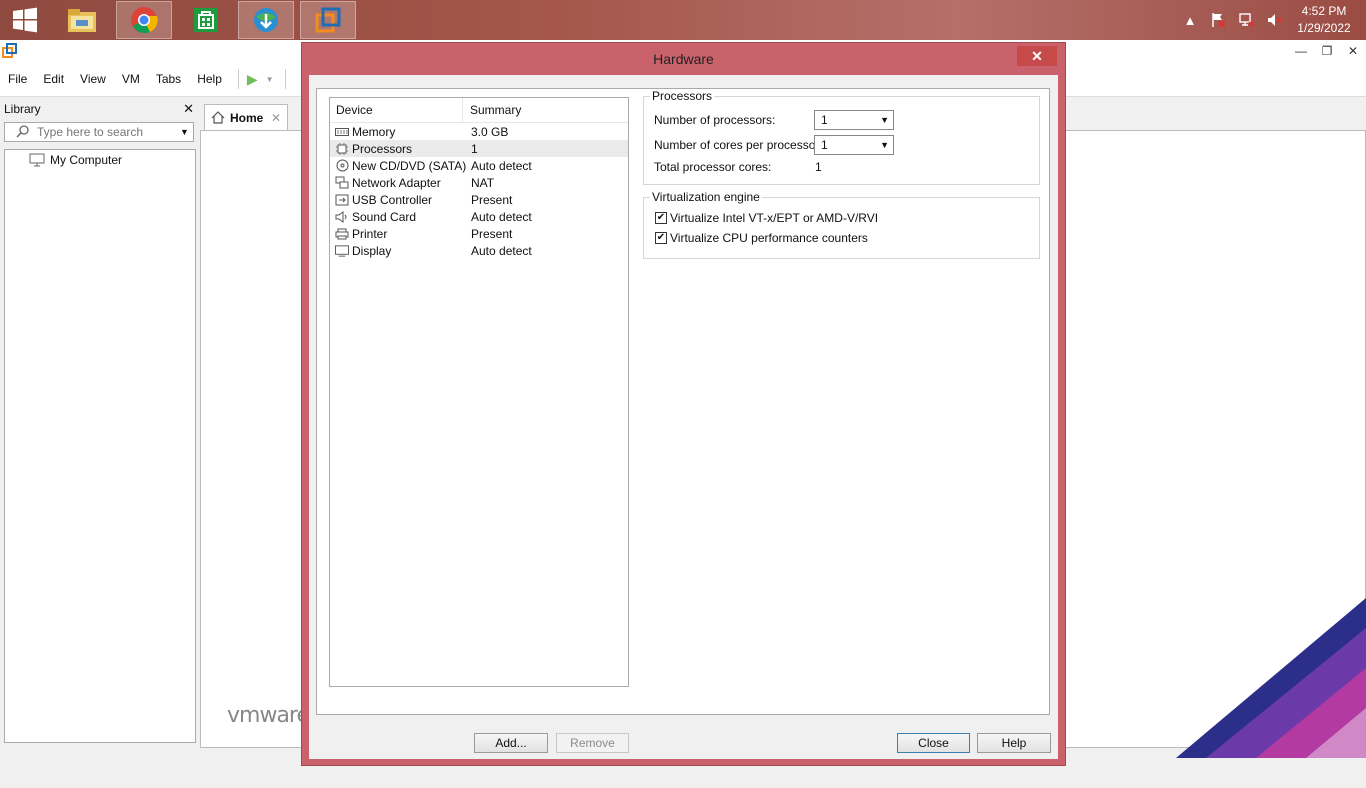 The height and width of the screenshot is (788, 1366). Describe the element at coordinates (479, 148) in the screenshot. I see `device-row-processors: Processors 1` at that location.